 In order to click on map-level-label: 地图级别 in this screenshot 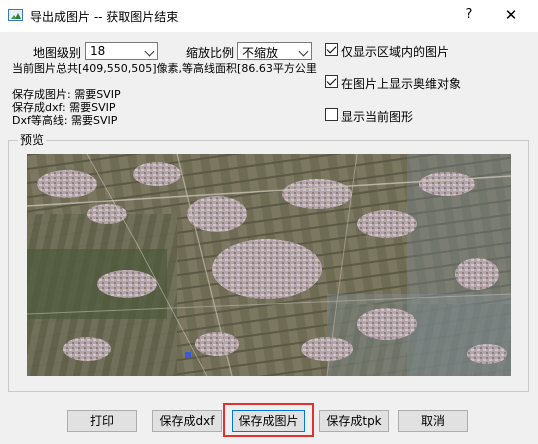, I will do `click(57, 53)`.